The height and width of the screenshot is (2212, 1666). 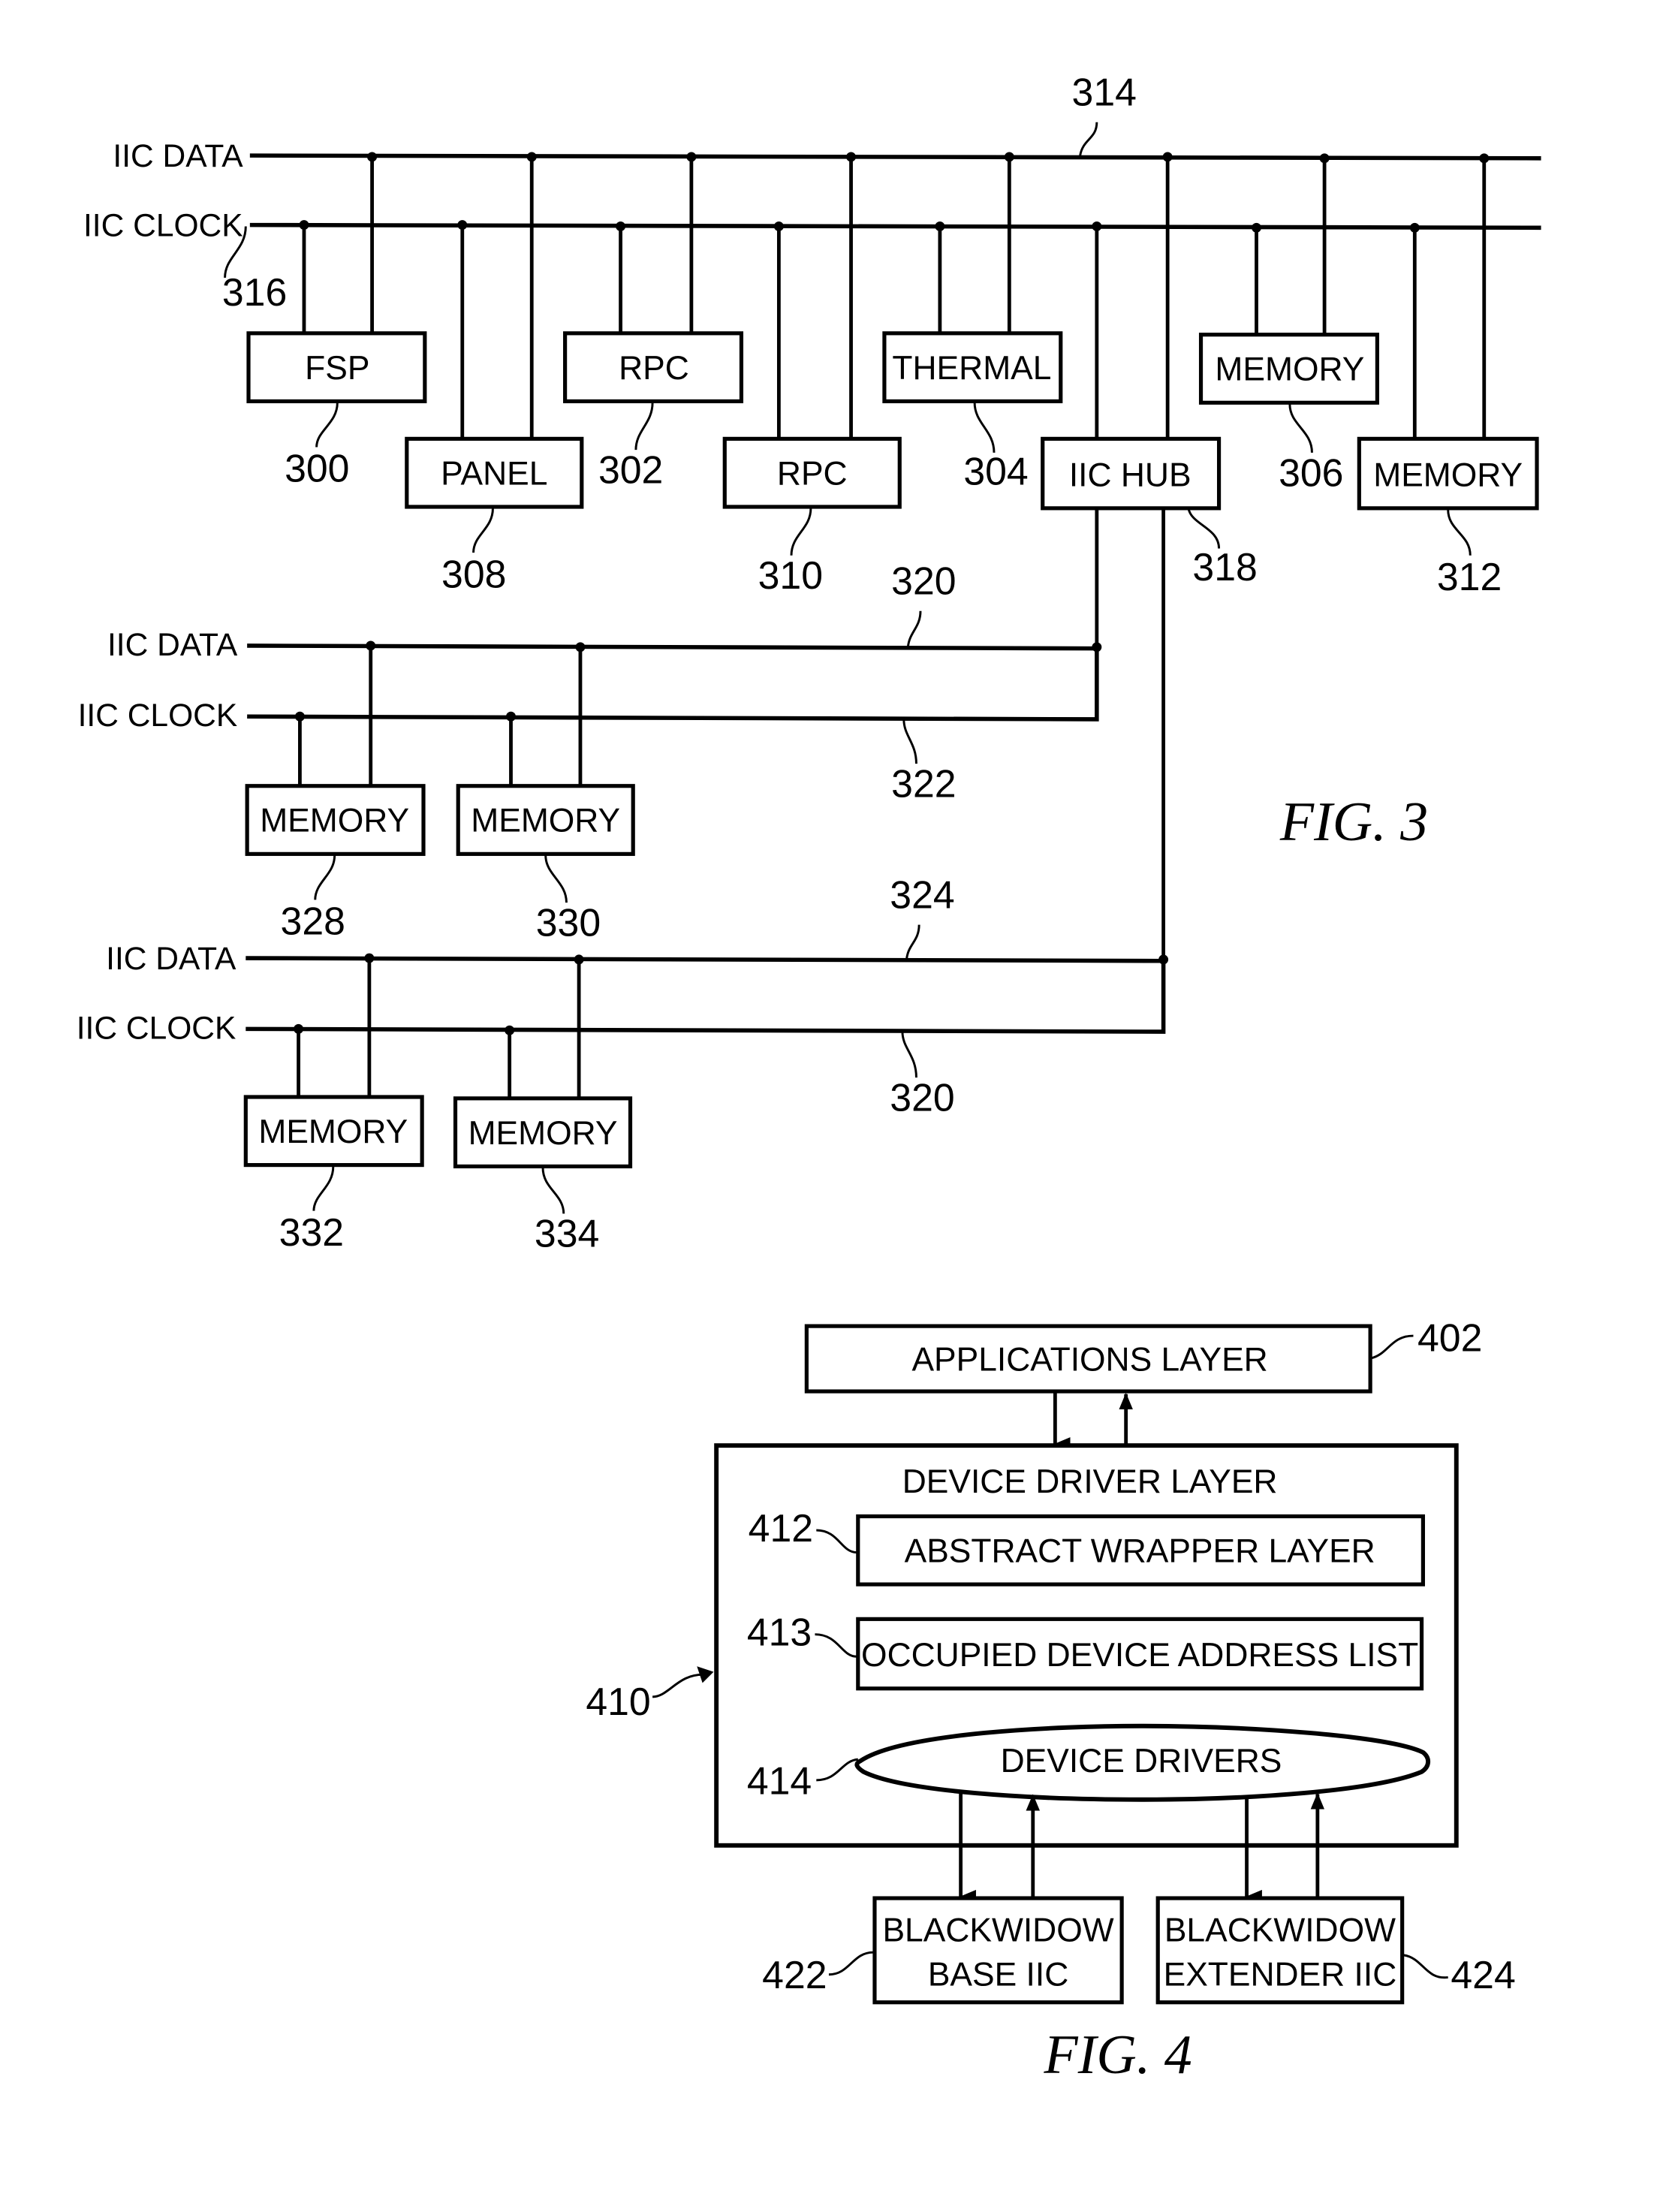 I want to click on occupied-device-address-list-label: OCCUPIED DEVICE ADDRESS LIST, so click(x=1139, y=1655).